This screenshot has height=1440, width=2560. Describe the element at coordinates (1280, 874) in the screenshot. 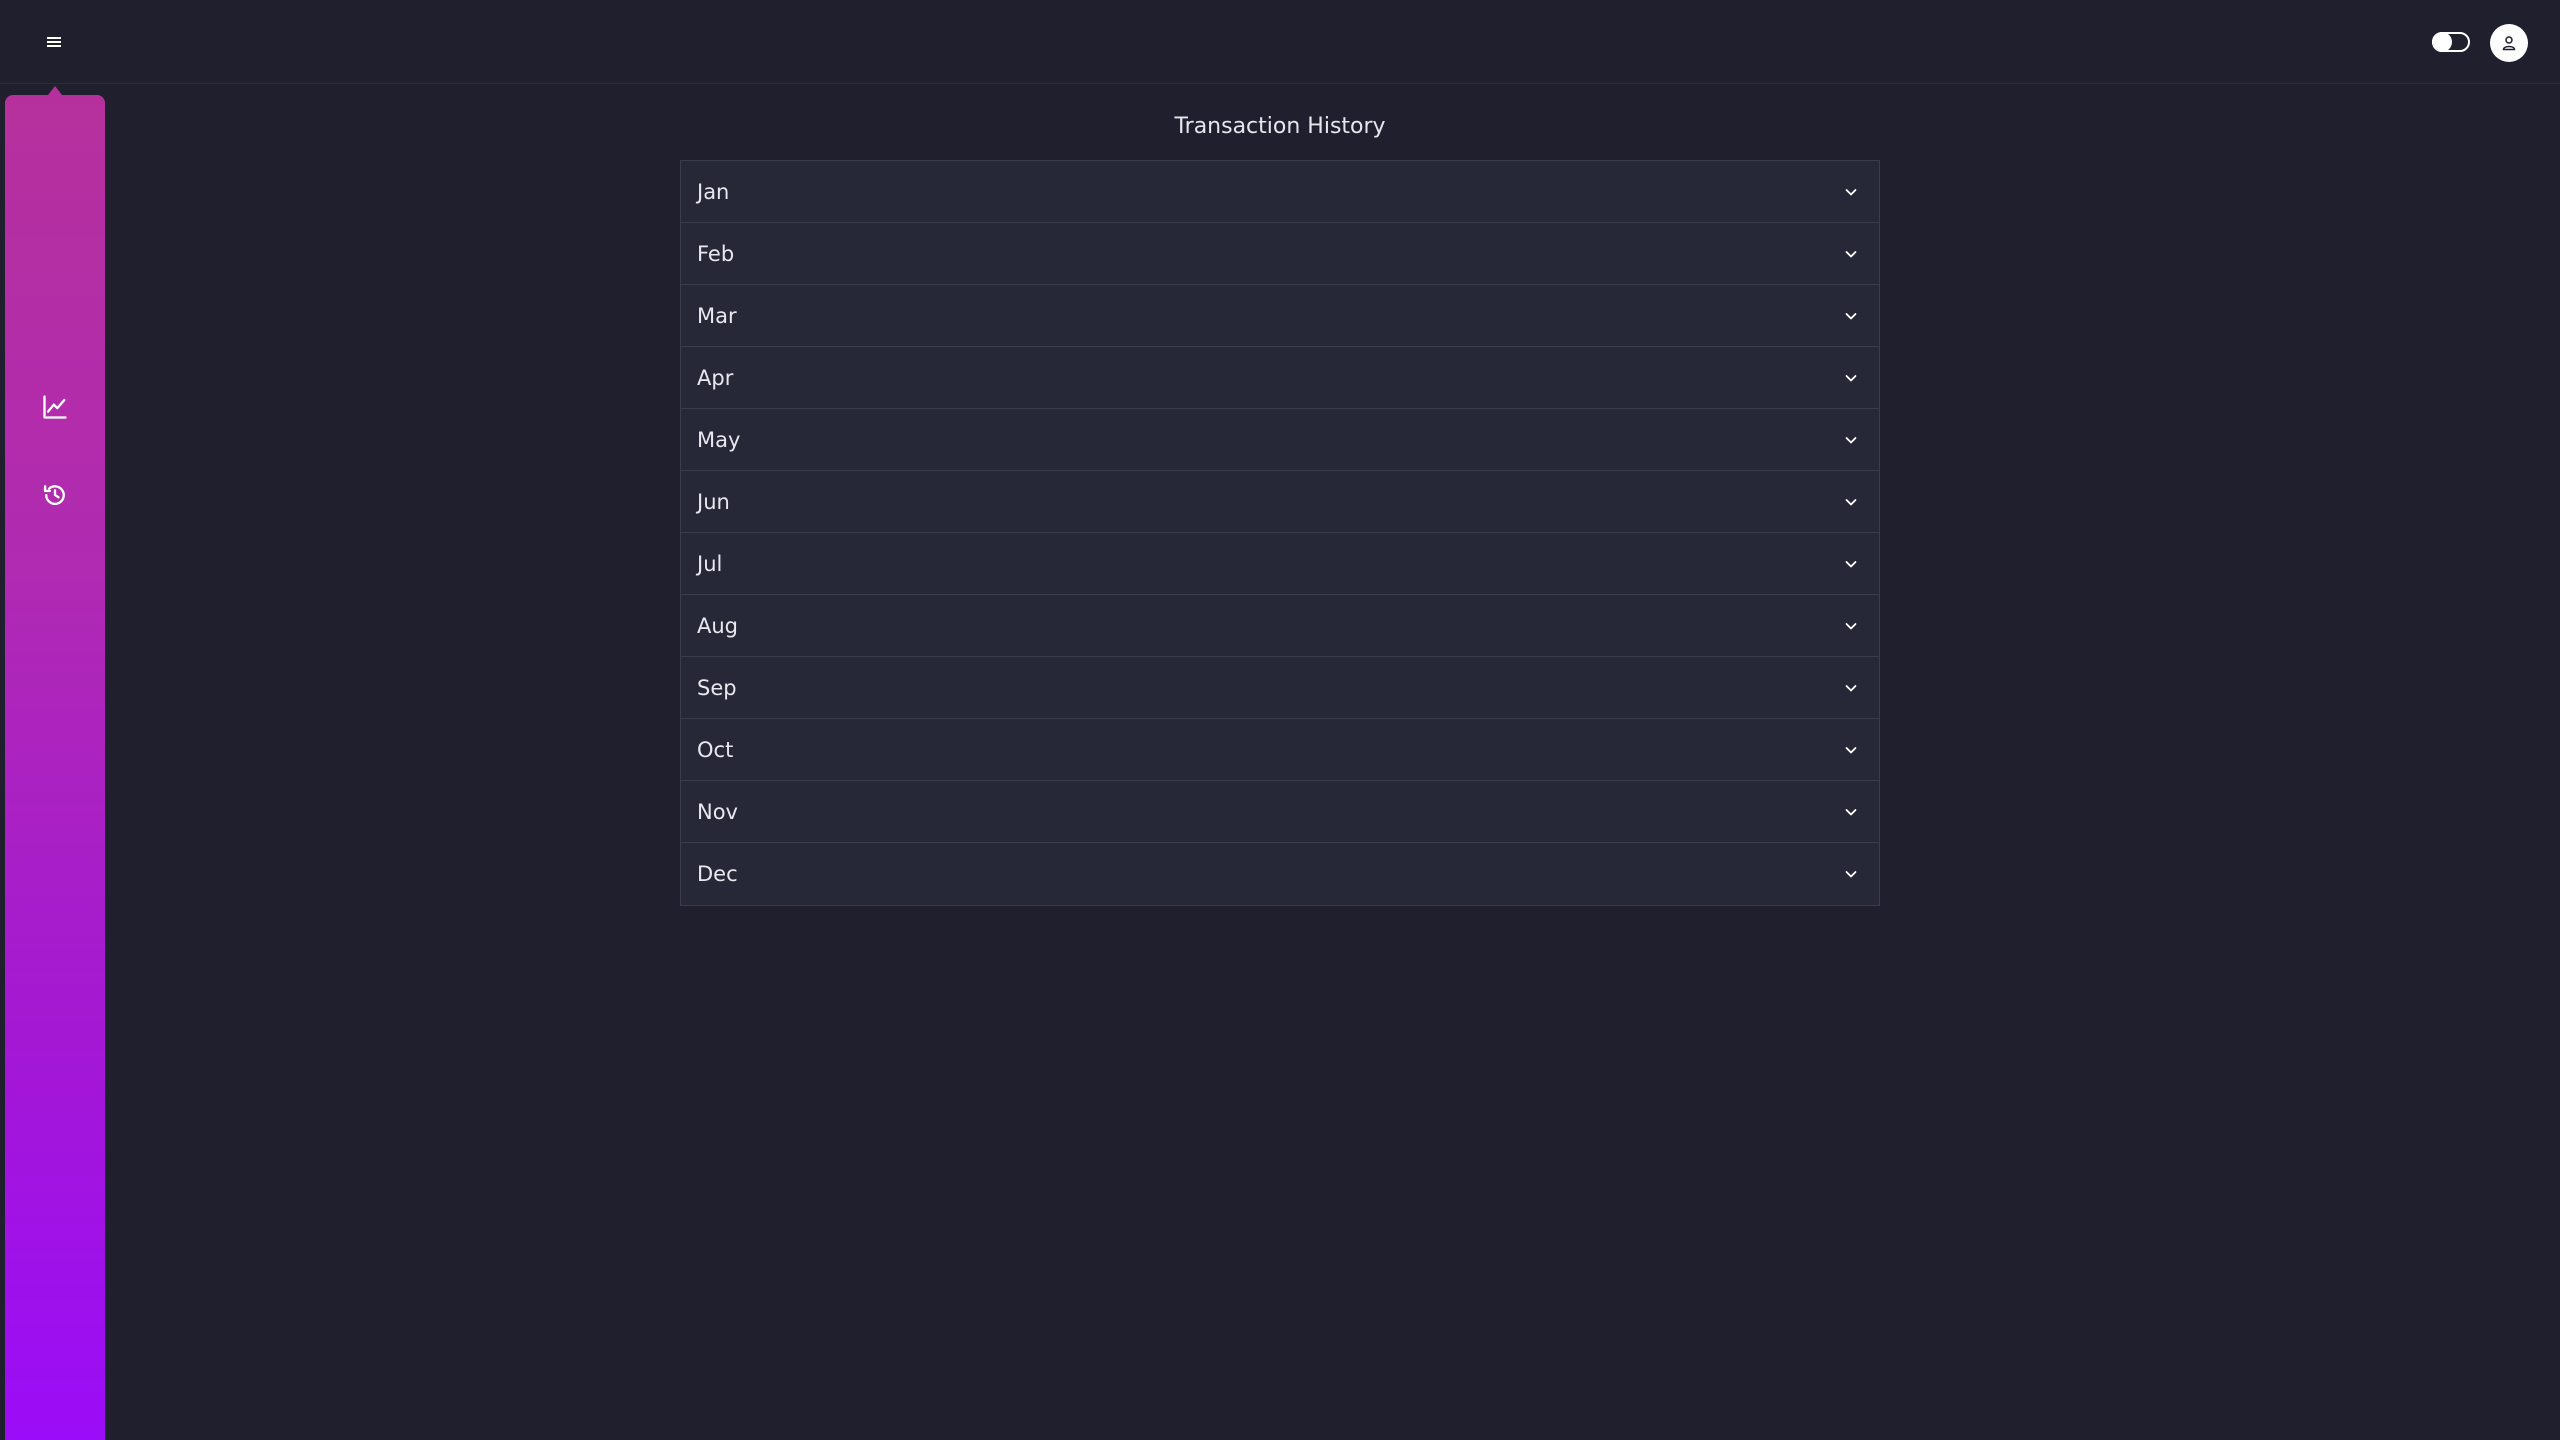

I see `accordion-item: Dec` at that location.